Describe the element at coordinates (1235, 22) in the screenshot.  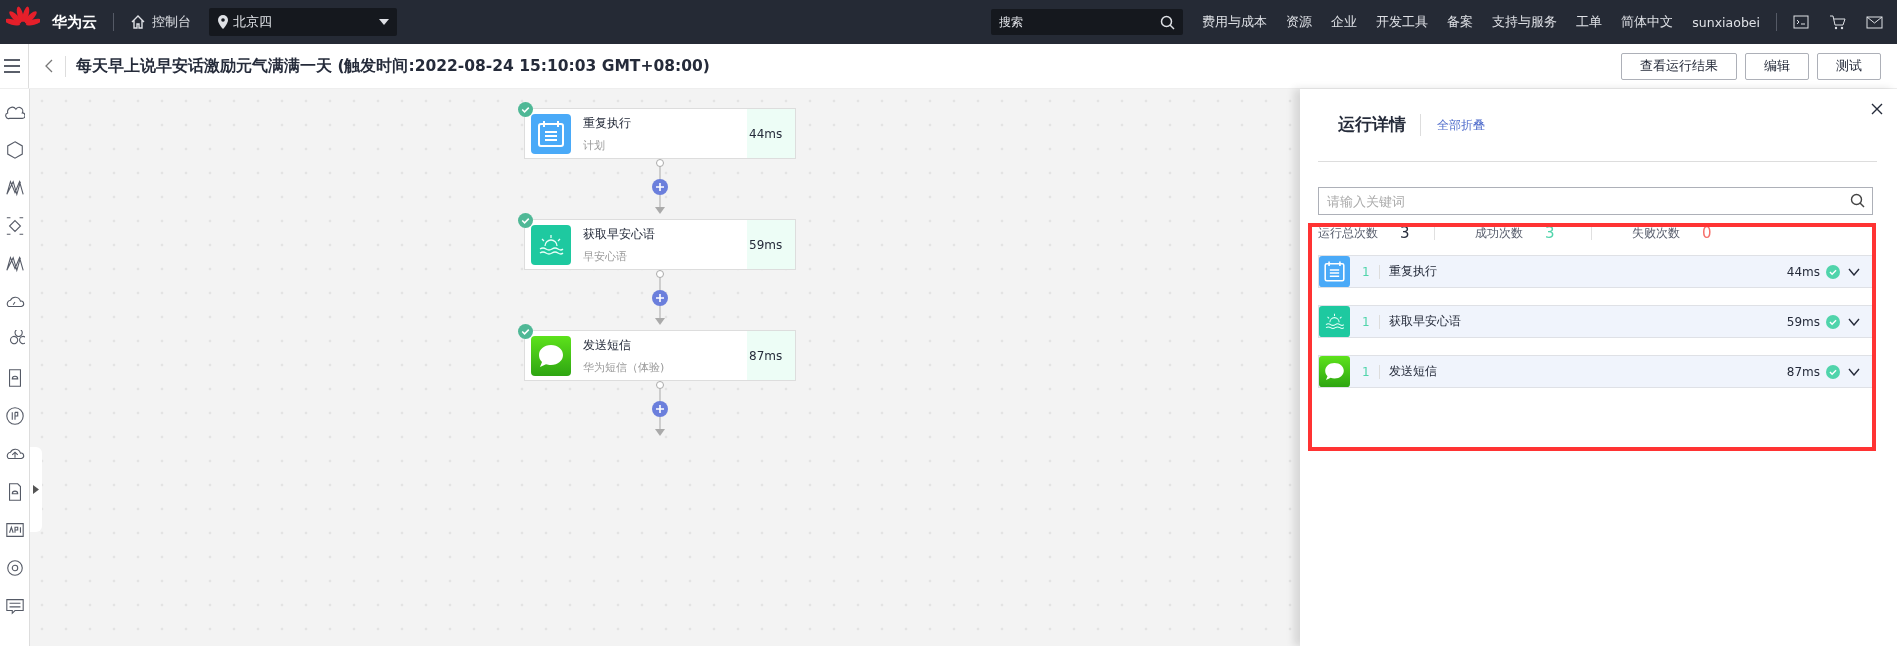
I see `nav-link: 费用与成本` at that location.